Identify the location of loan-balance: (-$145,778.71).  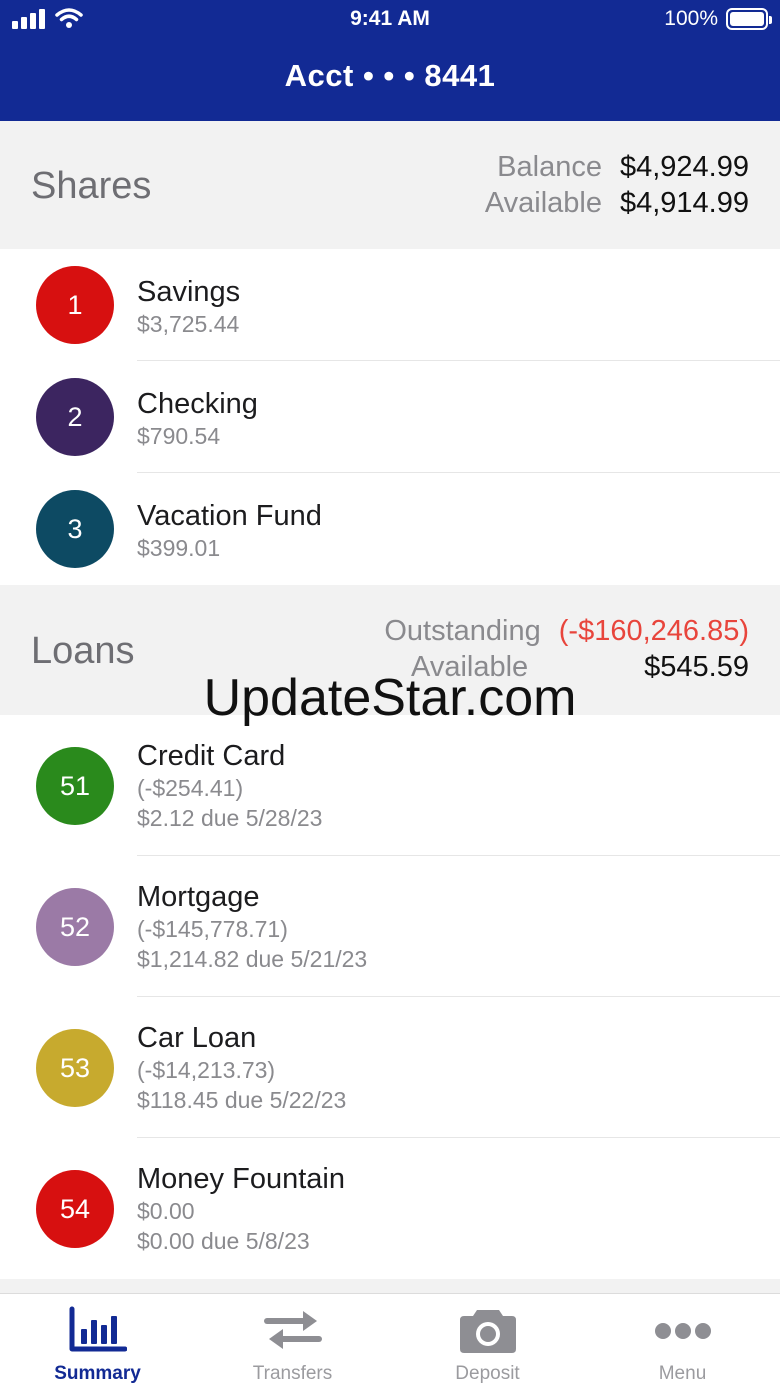
(212, 929).